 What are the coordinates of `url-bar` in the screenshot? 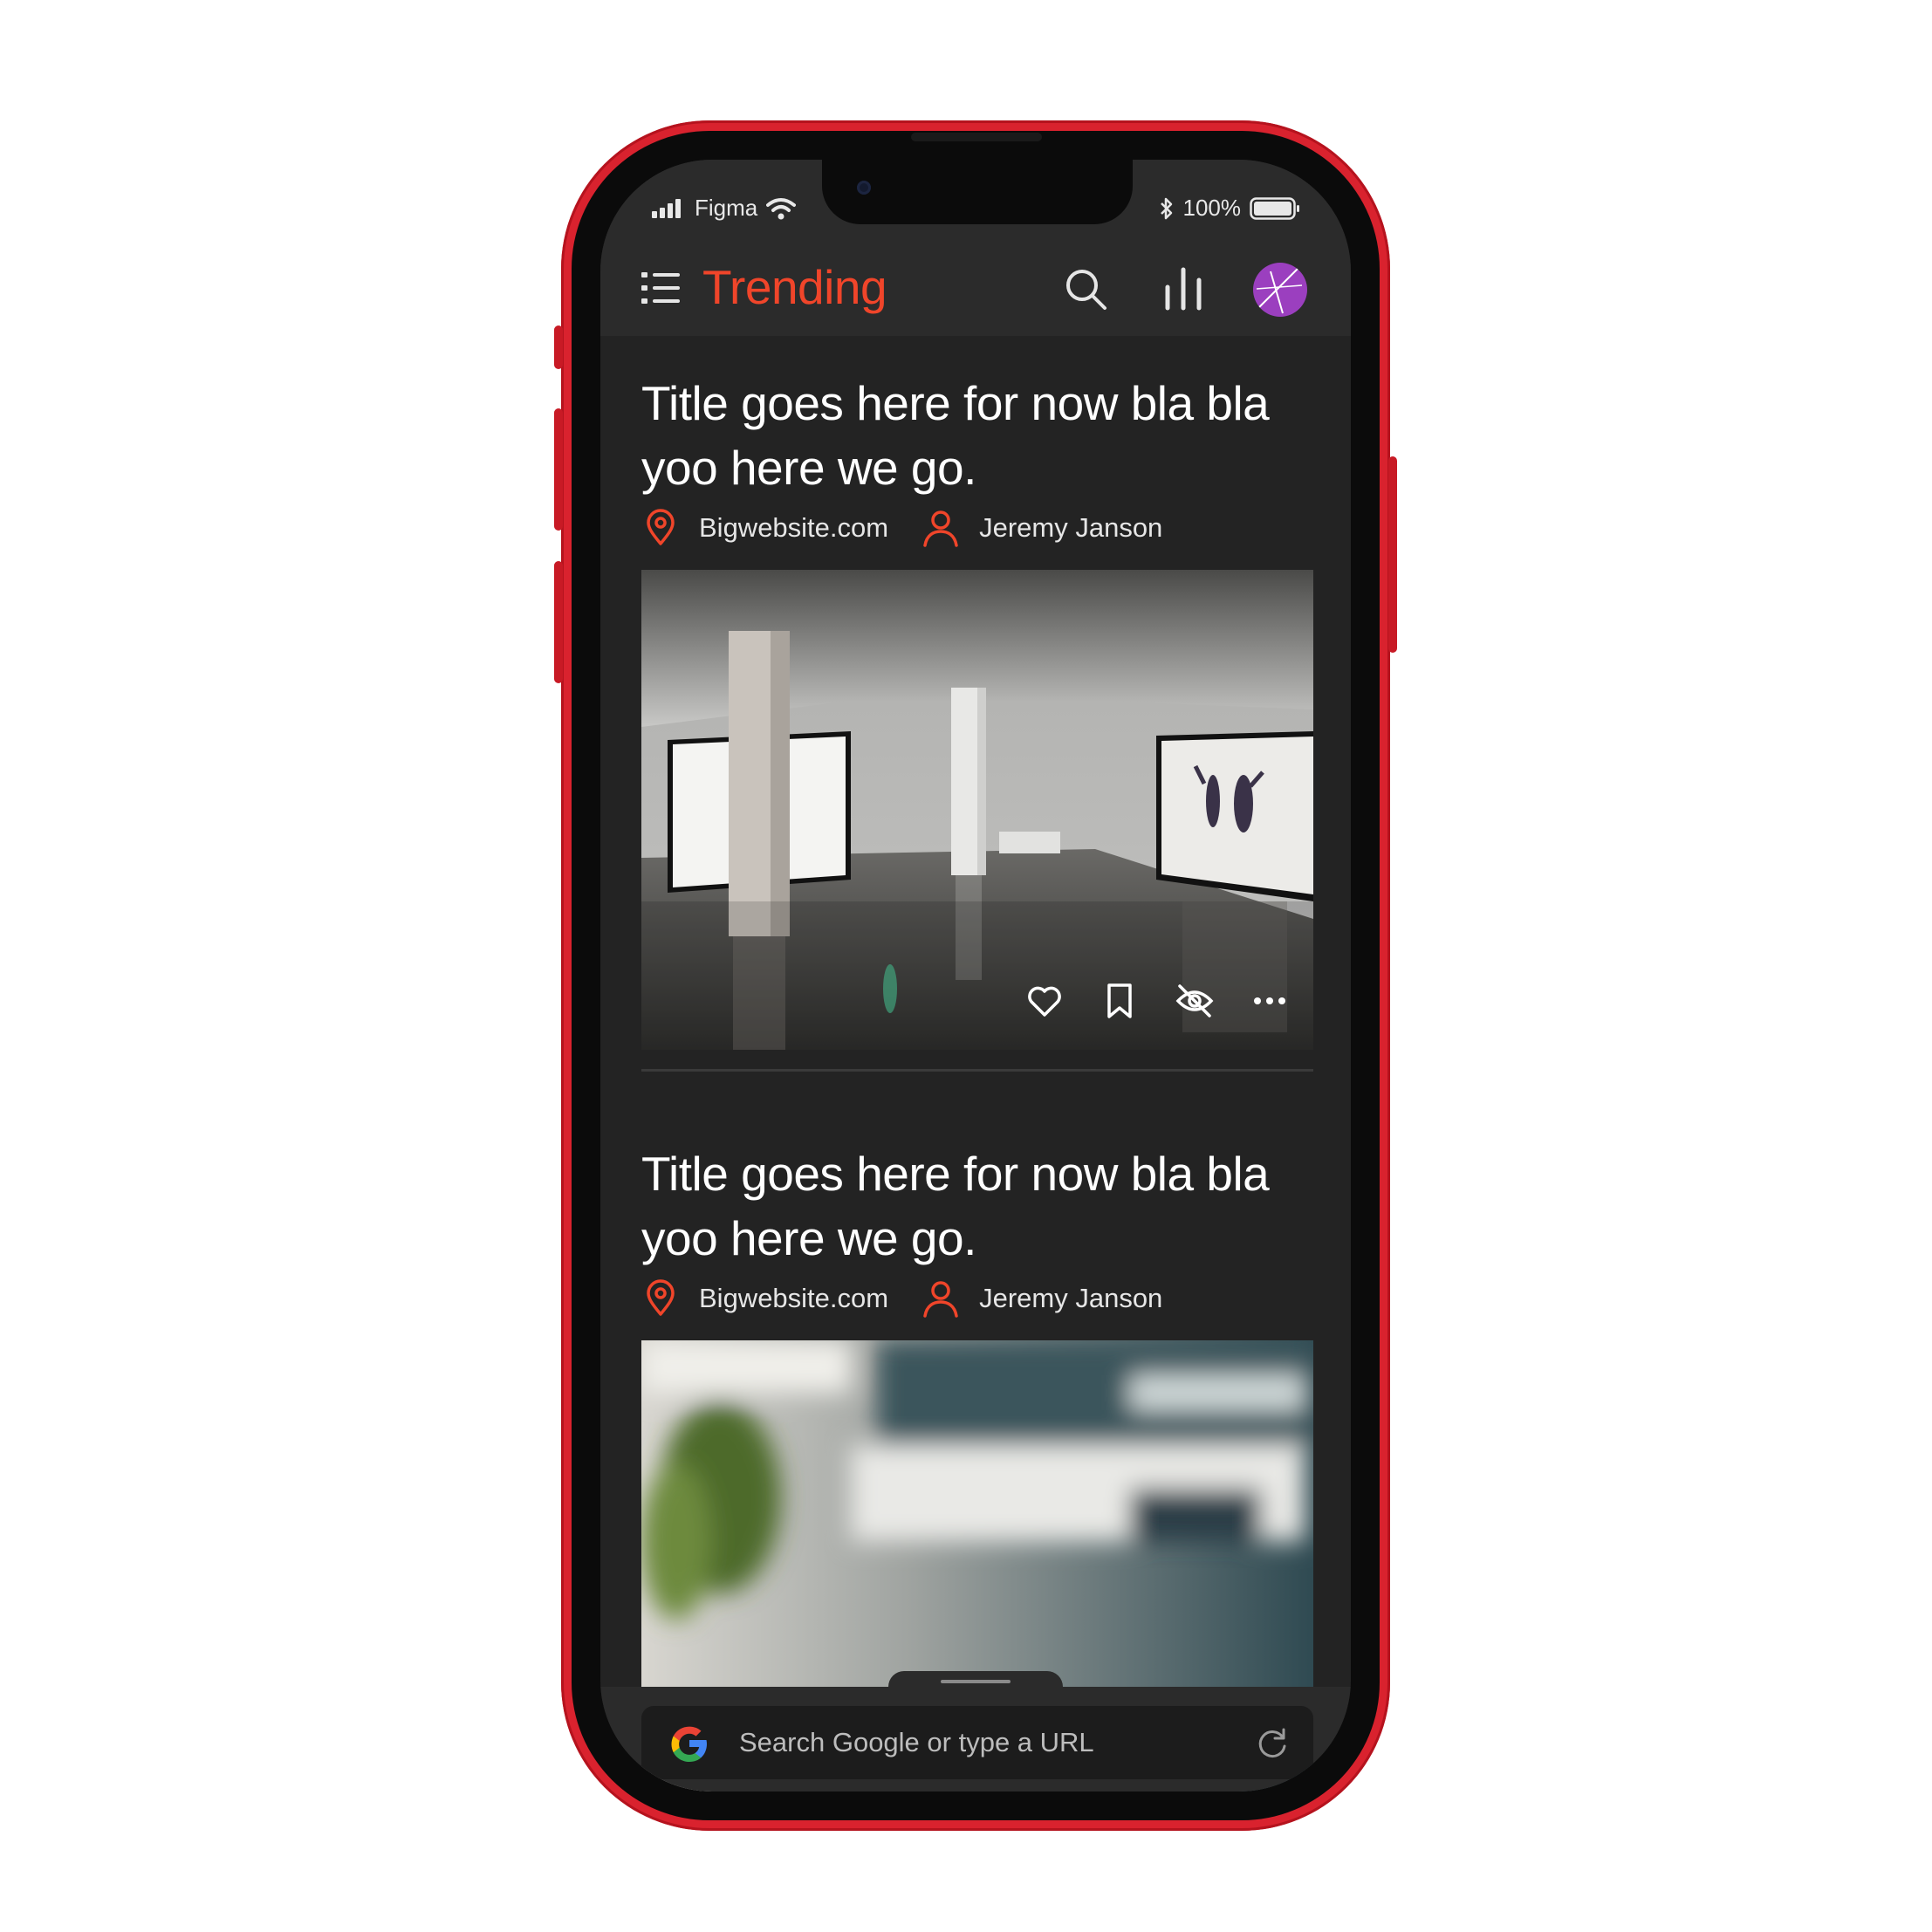 It's located at (977, 1743).